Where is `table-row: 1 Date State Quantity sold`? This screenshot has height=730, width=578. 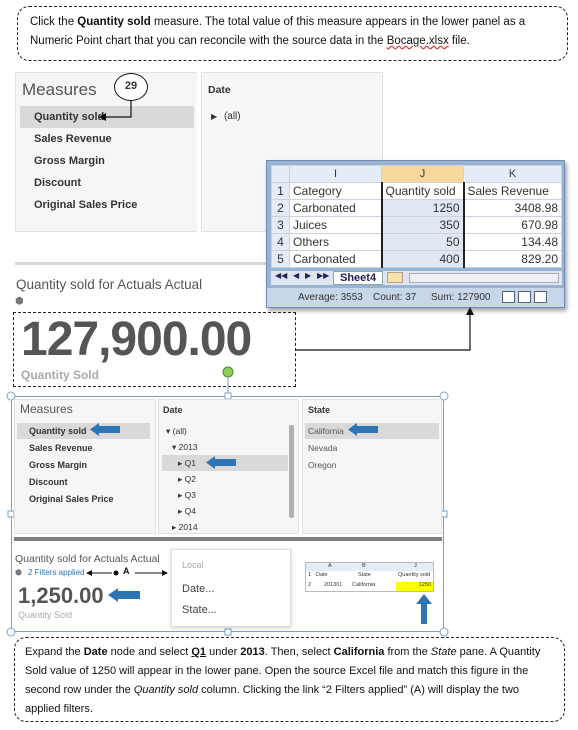 table-row: 1 Date State Quantity sold is located at coordinates (369, 575).